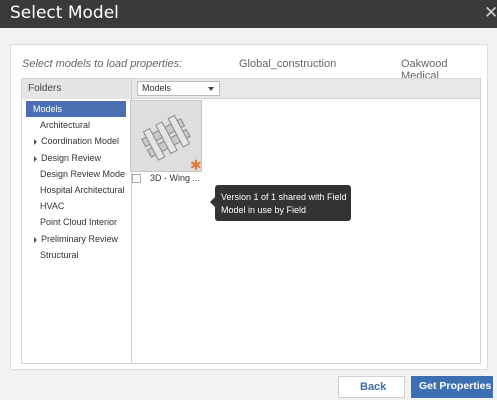 The image size is (497, 400). What do you see at coordinates (102, 64) in the screenshot?
I see `instruction-text: Select models to load properties:` at bounding box center [102, 64].